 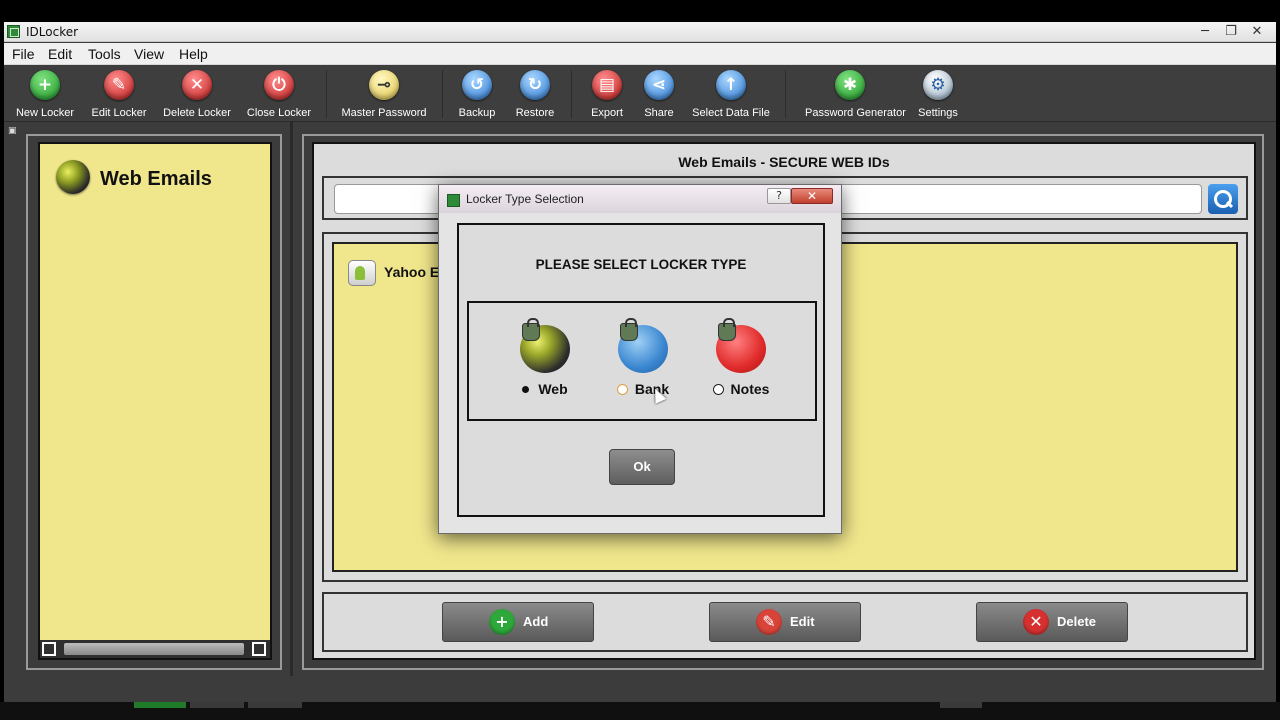 I want to click on master-password-button: ⊸ Master Password, so click(x=384, y=94).